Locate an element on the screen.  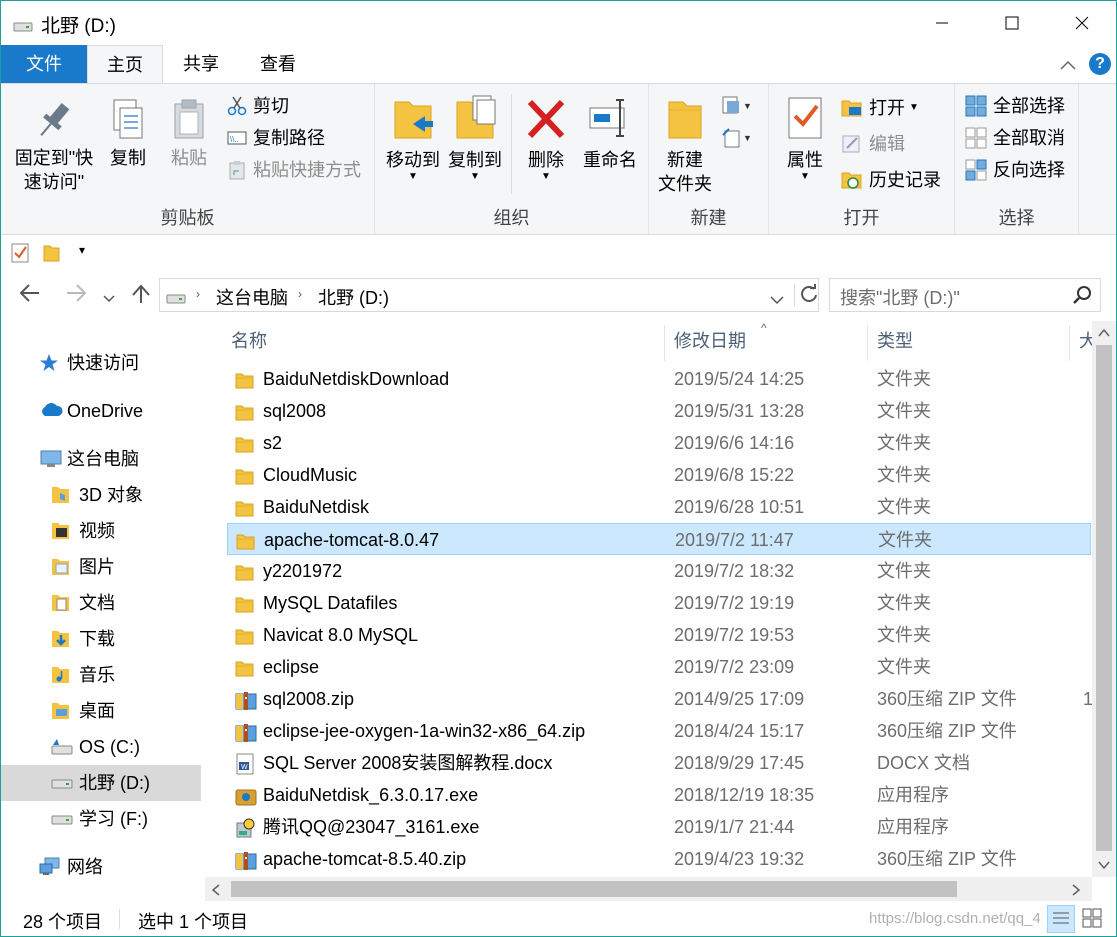
refresh-icon is located at coordinates (806, 295).